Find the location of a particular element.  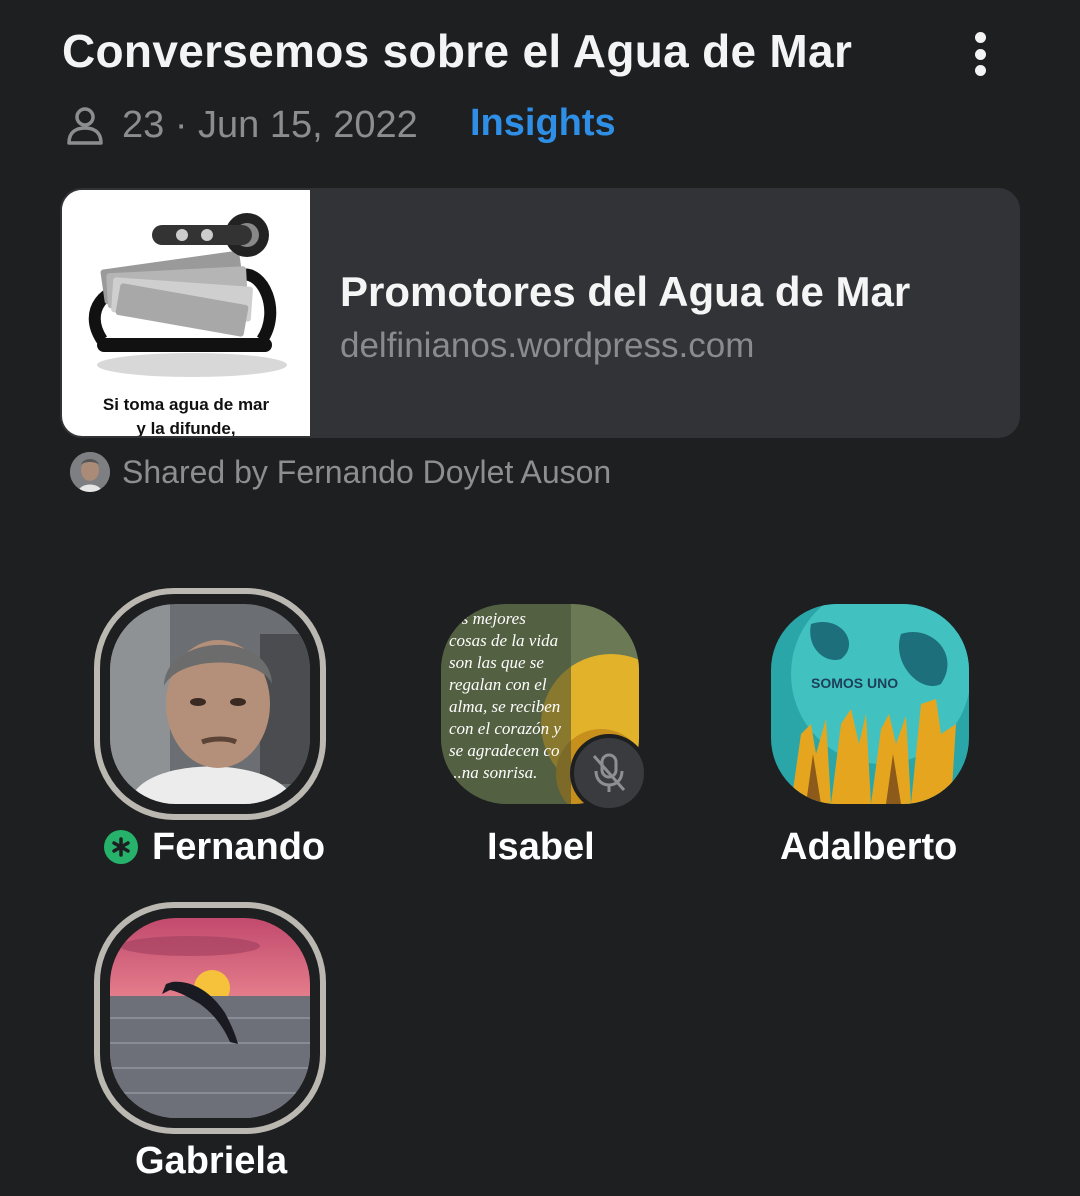

shared-by-text: Shared by Fernando Doylet Auson is located at coordinates (367, 471).